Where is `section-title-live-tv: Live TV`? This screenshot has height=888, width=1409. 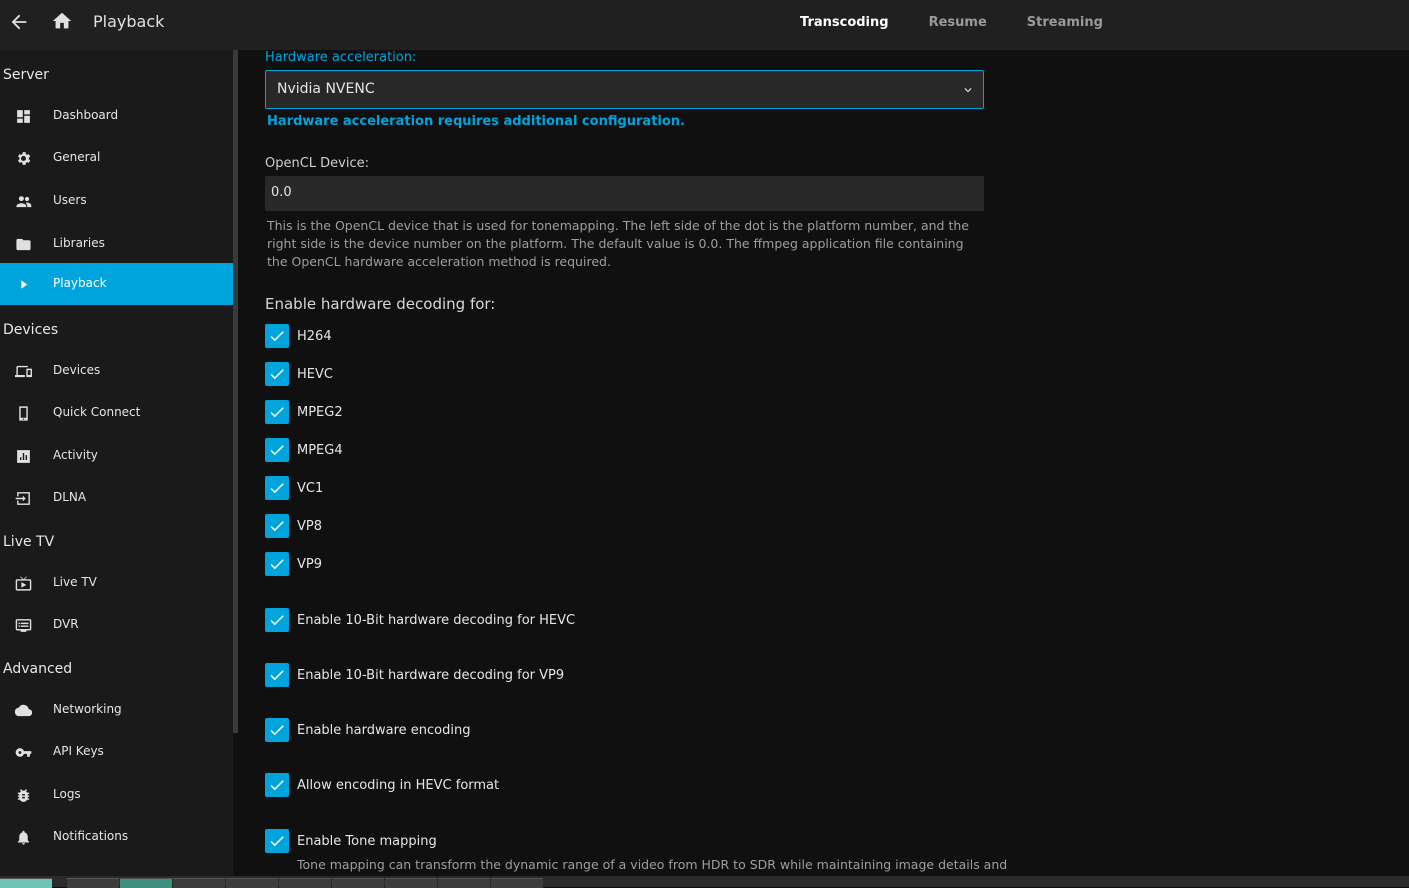 section-title-live-tv: Live TV is located at coordinates (29, 542).